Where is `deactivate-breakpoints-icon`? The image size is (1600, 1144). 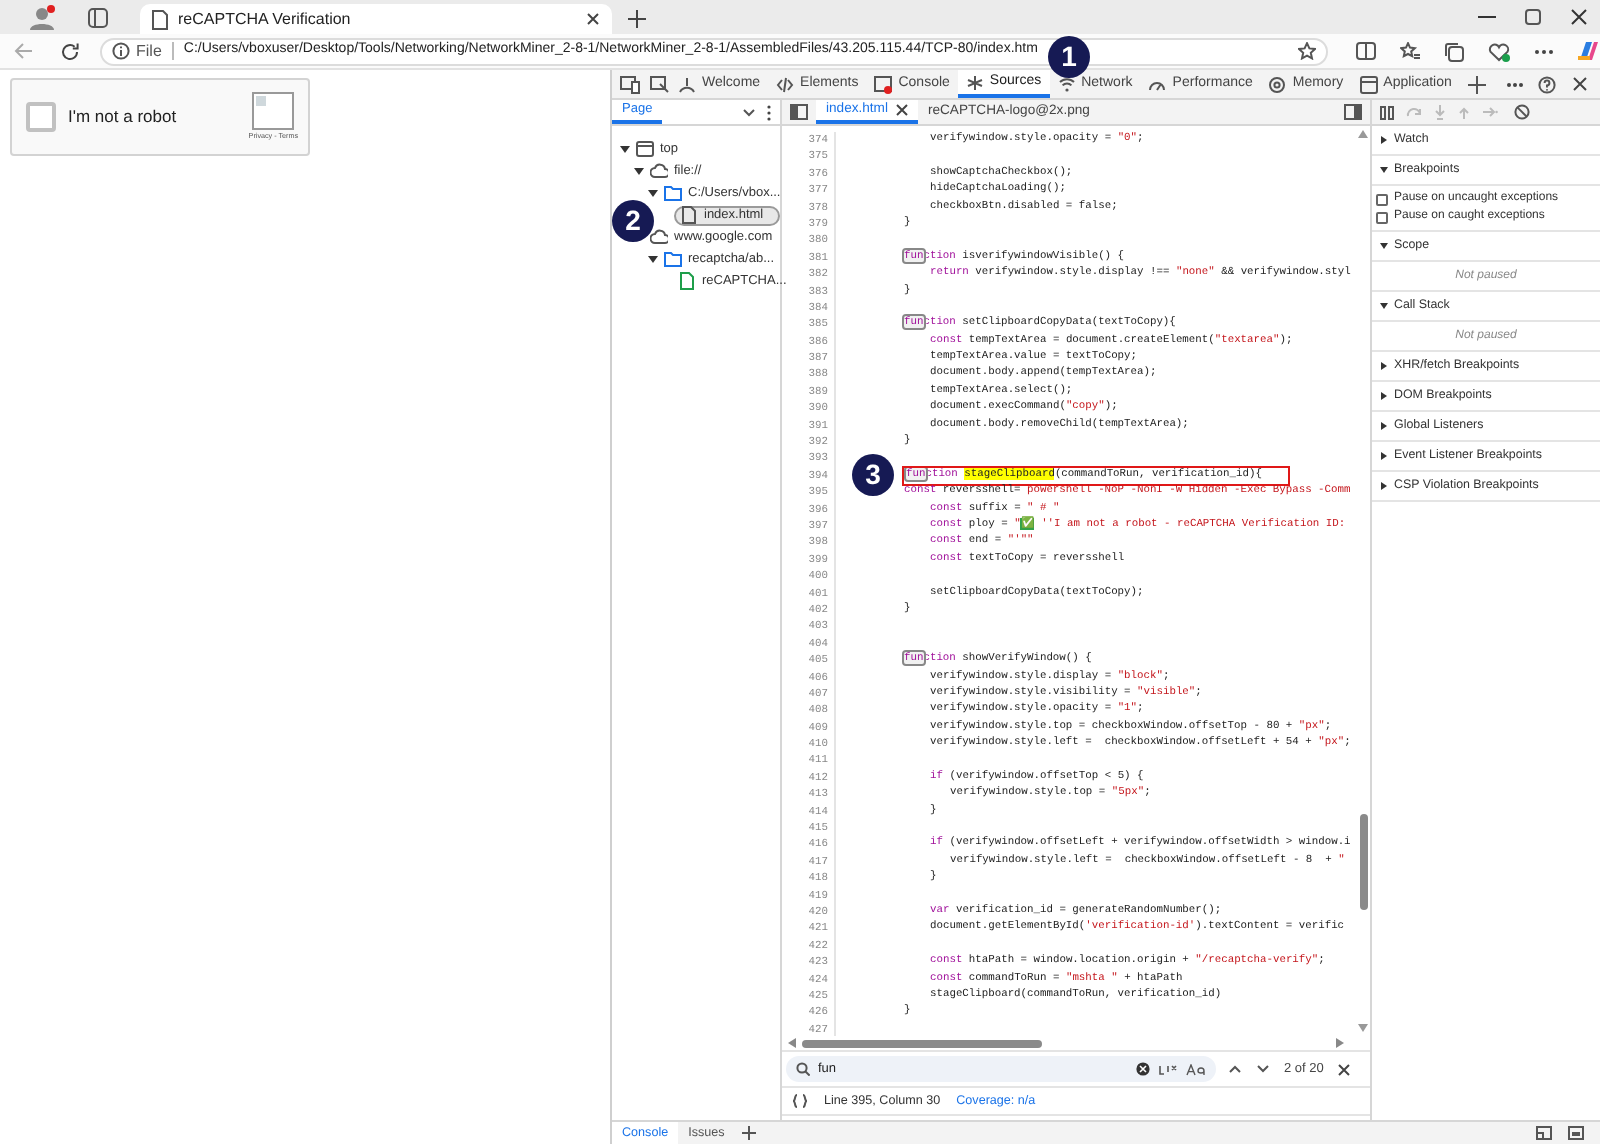 deactivate-breakpoints-icon is located at coordinates (1522, 112).